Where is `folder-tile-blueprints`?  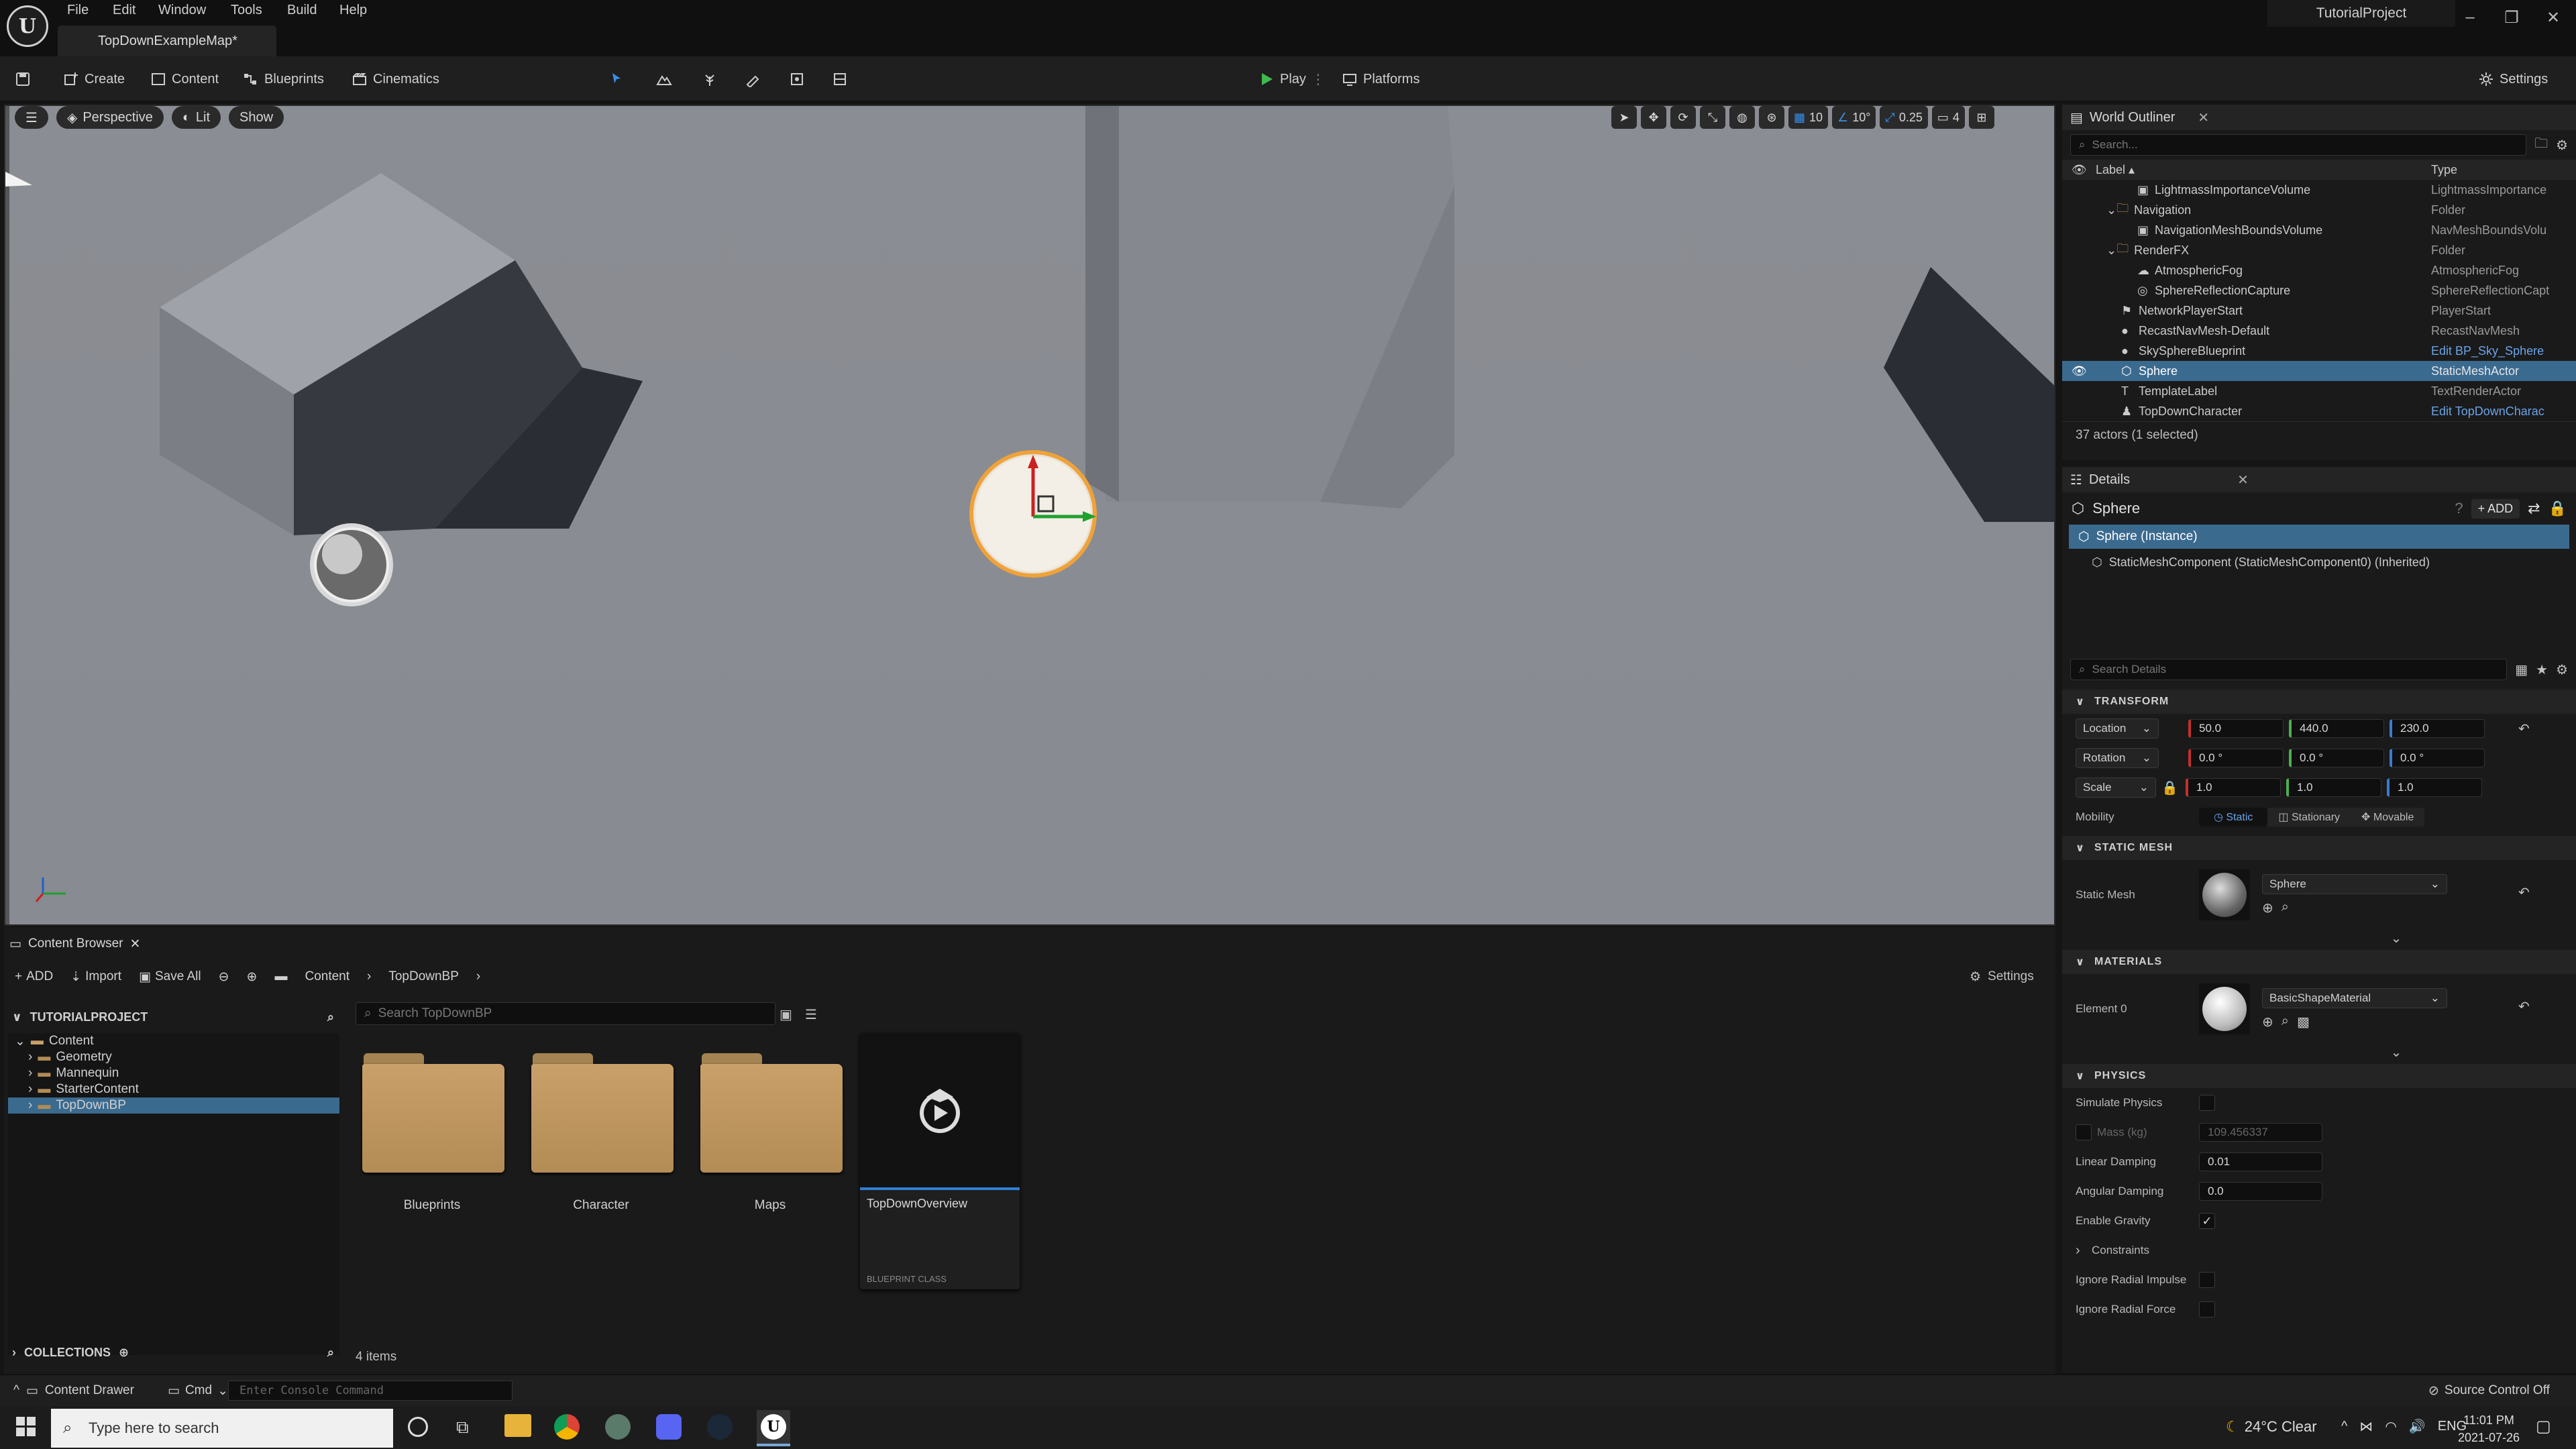
folder-tile-blueprints is located at coordinates (432, 1116).